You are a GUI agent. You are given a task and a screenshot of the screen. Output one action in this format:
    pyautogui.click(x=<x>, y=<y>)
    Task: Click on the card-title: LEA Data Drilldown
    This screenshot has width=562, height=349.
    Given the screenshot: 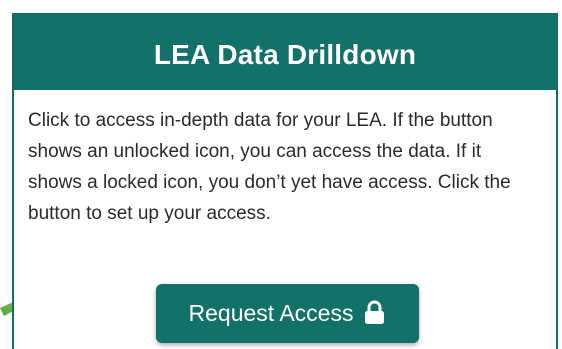 What is the action you would take?
    pyautogui.click(x=285, y=54)
    